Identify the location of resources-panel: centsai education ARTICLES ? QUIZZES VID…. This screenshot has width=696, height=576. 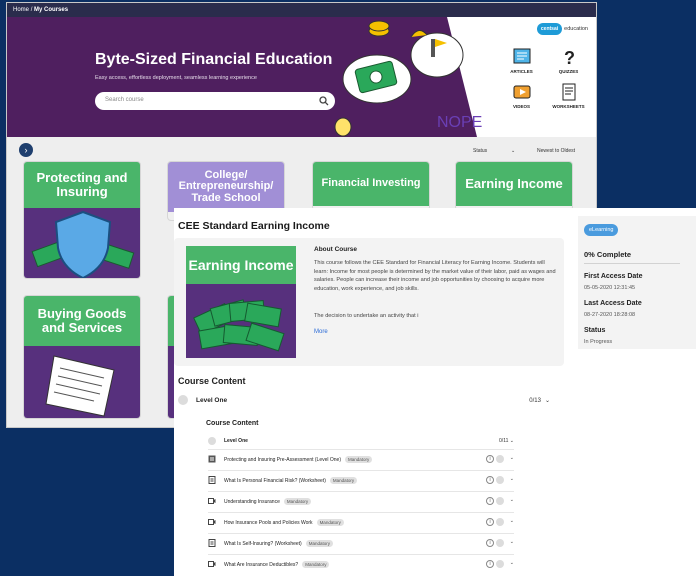
(542, 77).